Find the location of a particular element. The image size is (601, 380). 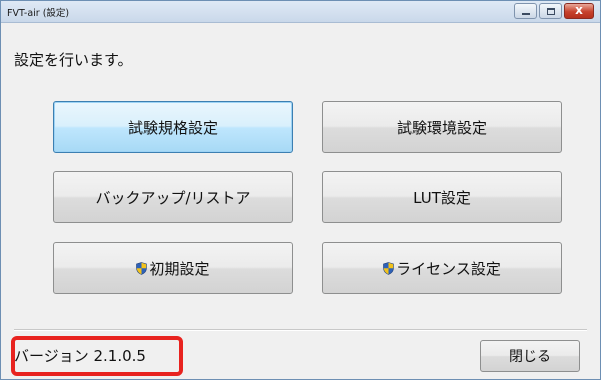

maximize-button is located at coordinates (550, 11).